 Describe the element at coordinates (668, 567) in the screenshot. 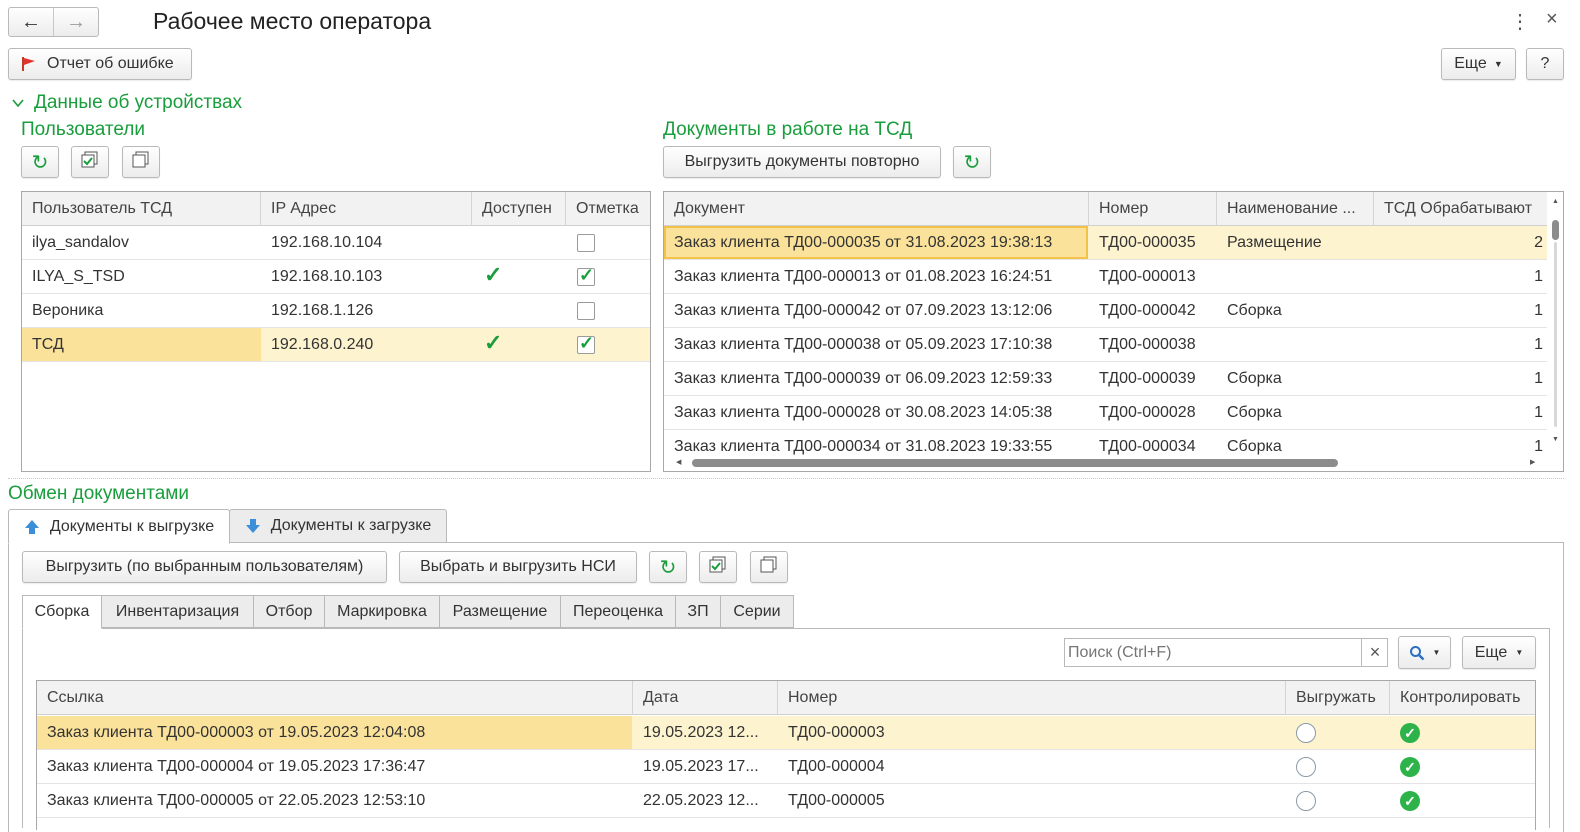

I see `exchange-refresh-button: ↻` at that location.